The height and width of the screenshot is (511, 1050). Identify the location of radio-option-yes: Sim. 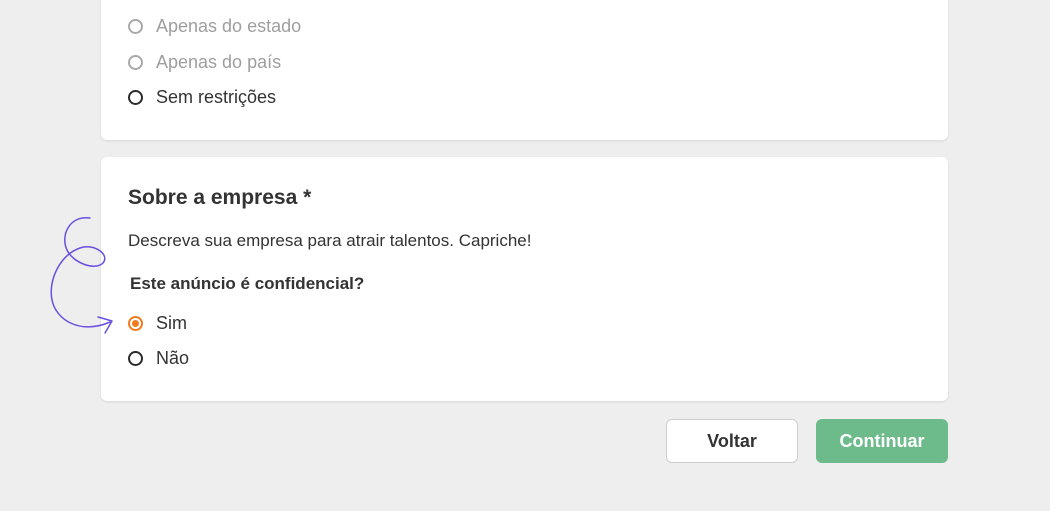
(157, 323).